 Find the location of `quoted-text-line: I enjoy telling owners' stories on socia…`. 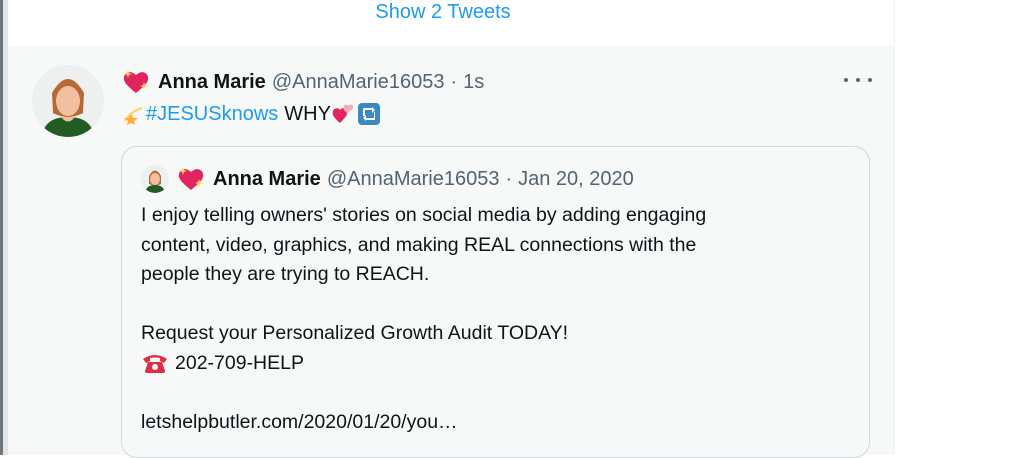

quoted-text-line: I enjoy telling owners' stories on socia… is located at coordinates (424, 215).